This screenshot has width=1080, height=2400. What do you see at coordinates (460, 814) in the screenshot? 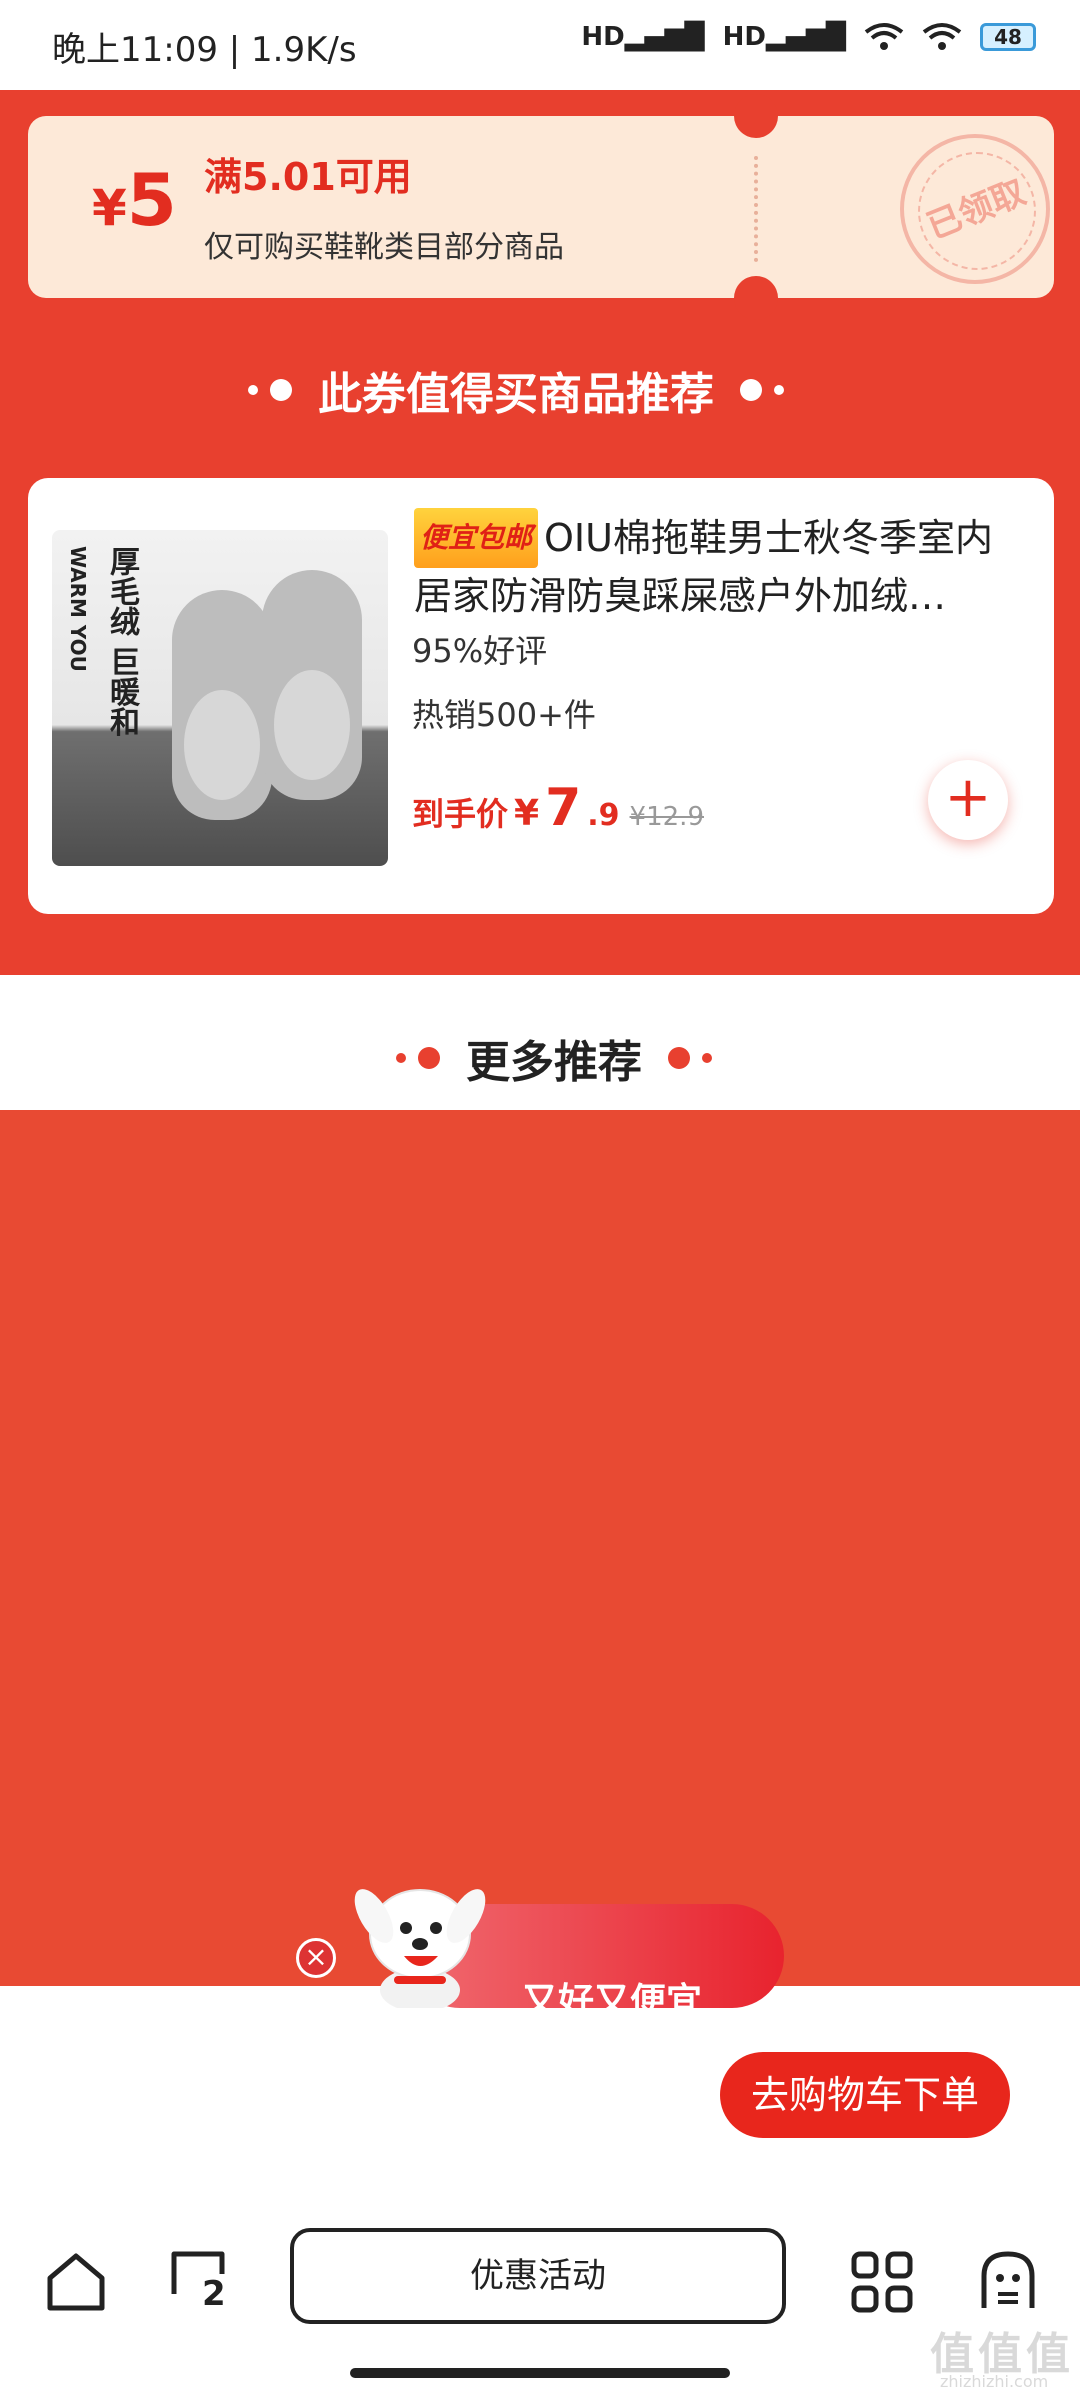
I see `price-label: 到手价` at bounding box center [460, 814].